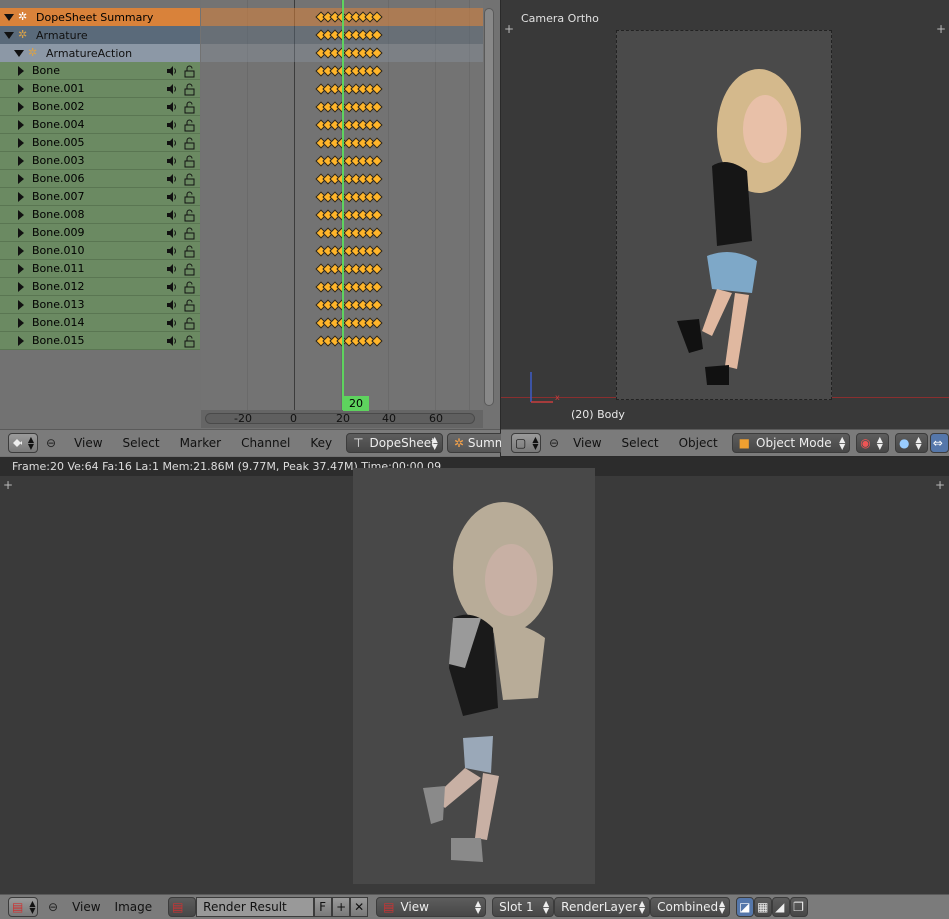  I want to click on channel-action: ✲ ArmatureAction, so click(100, 53).